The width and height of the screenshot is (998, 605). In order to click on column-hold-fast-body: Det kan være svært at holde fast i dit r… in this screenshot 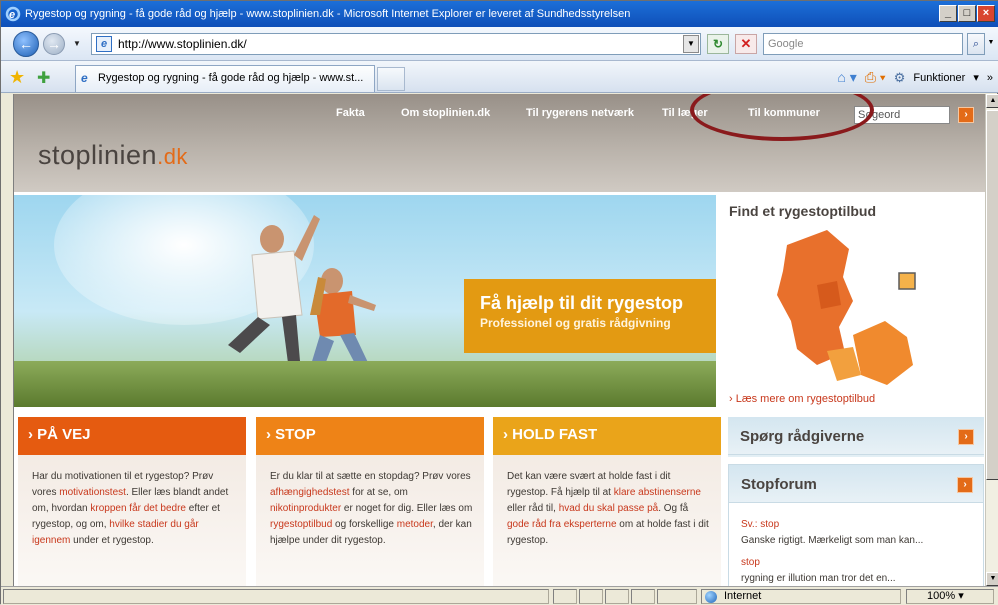, I will do `click(607, 520)`.